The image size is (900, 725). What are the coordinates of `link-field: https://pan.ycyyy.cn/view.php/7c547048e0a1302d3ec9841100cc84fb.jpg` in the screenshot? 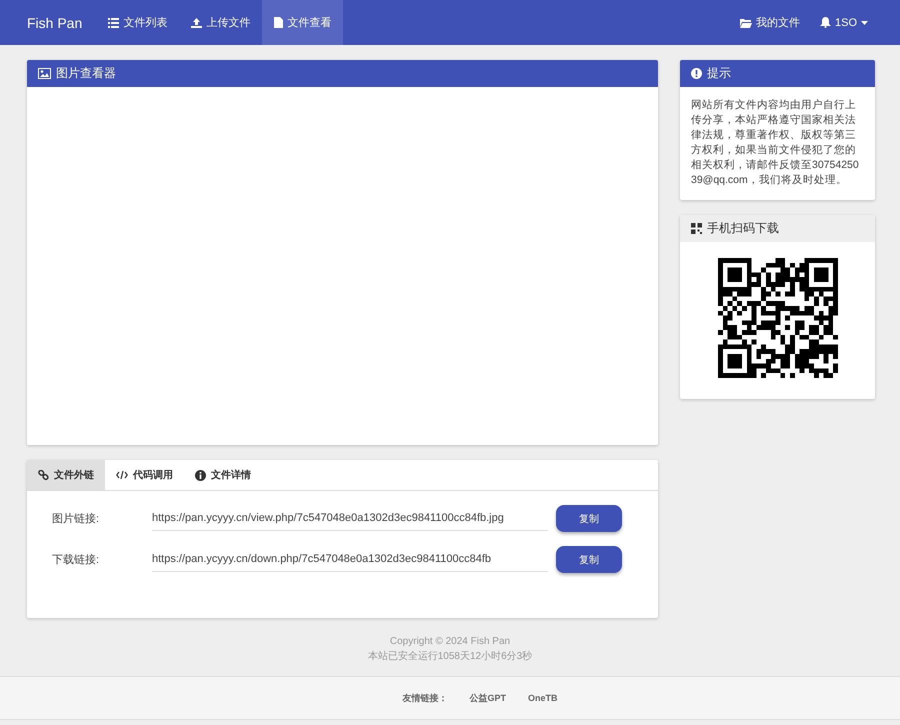 It's located at (350, 518).